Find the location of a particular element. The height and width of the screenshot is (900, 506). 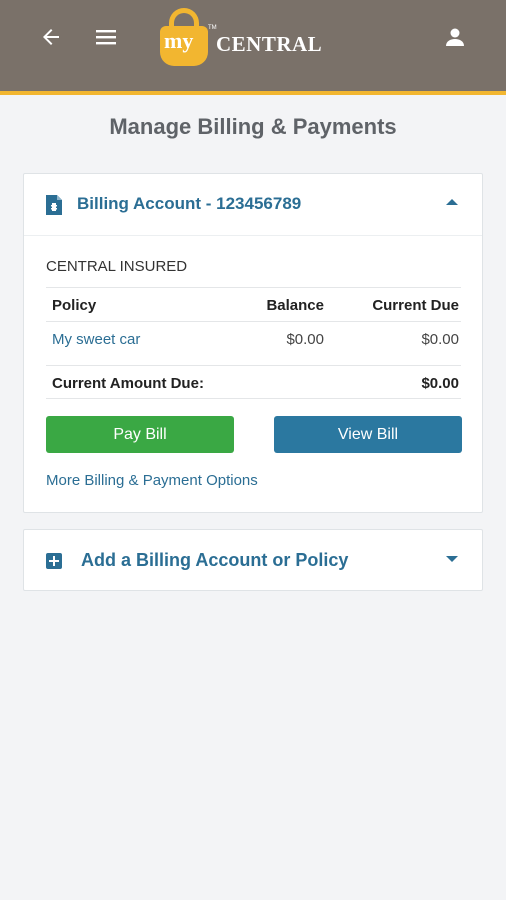

total-row: Current Amount Due: $0.00 is located at coordinates (253, 382).